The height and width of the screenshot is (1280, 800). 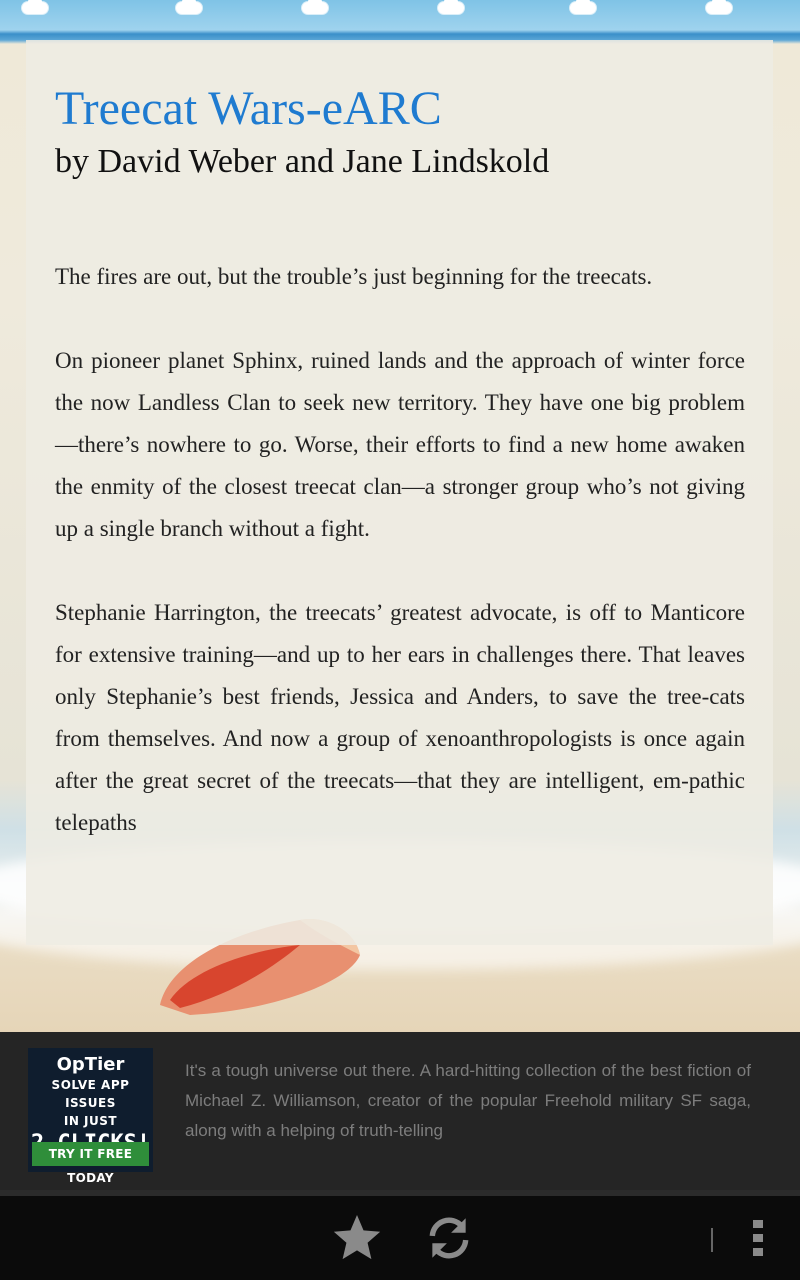 I want to click on ad-line: IN JUST, so click(x=90, y=1121).